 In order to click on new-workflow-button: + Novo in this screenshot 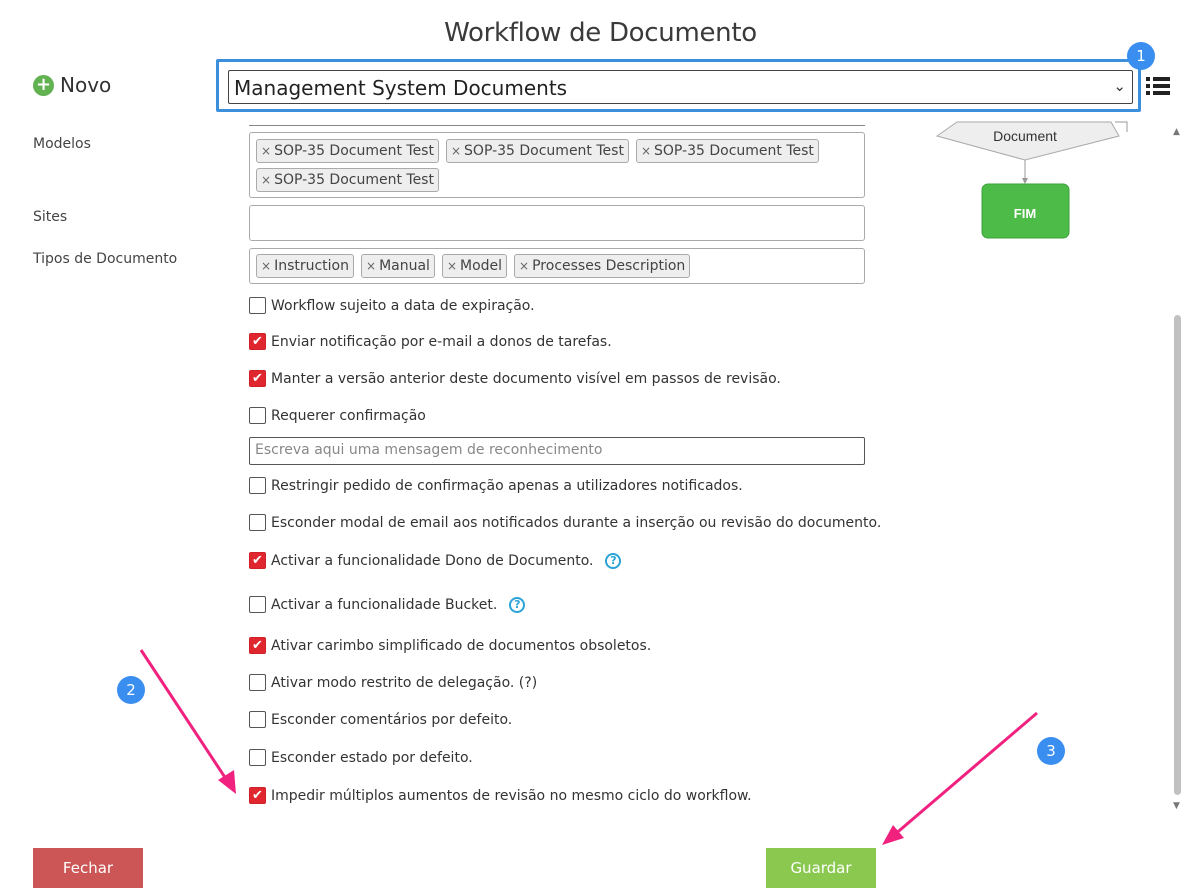, I will do `click(72, 85)`.